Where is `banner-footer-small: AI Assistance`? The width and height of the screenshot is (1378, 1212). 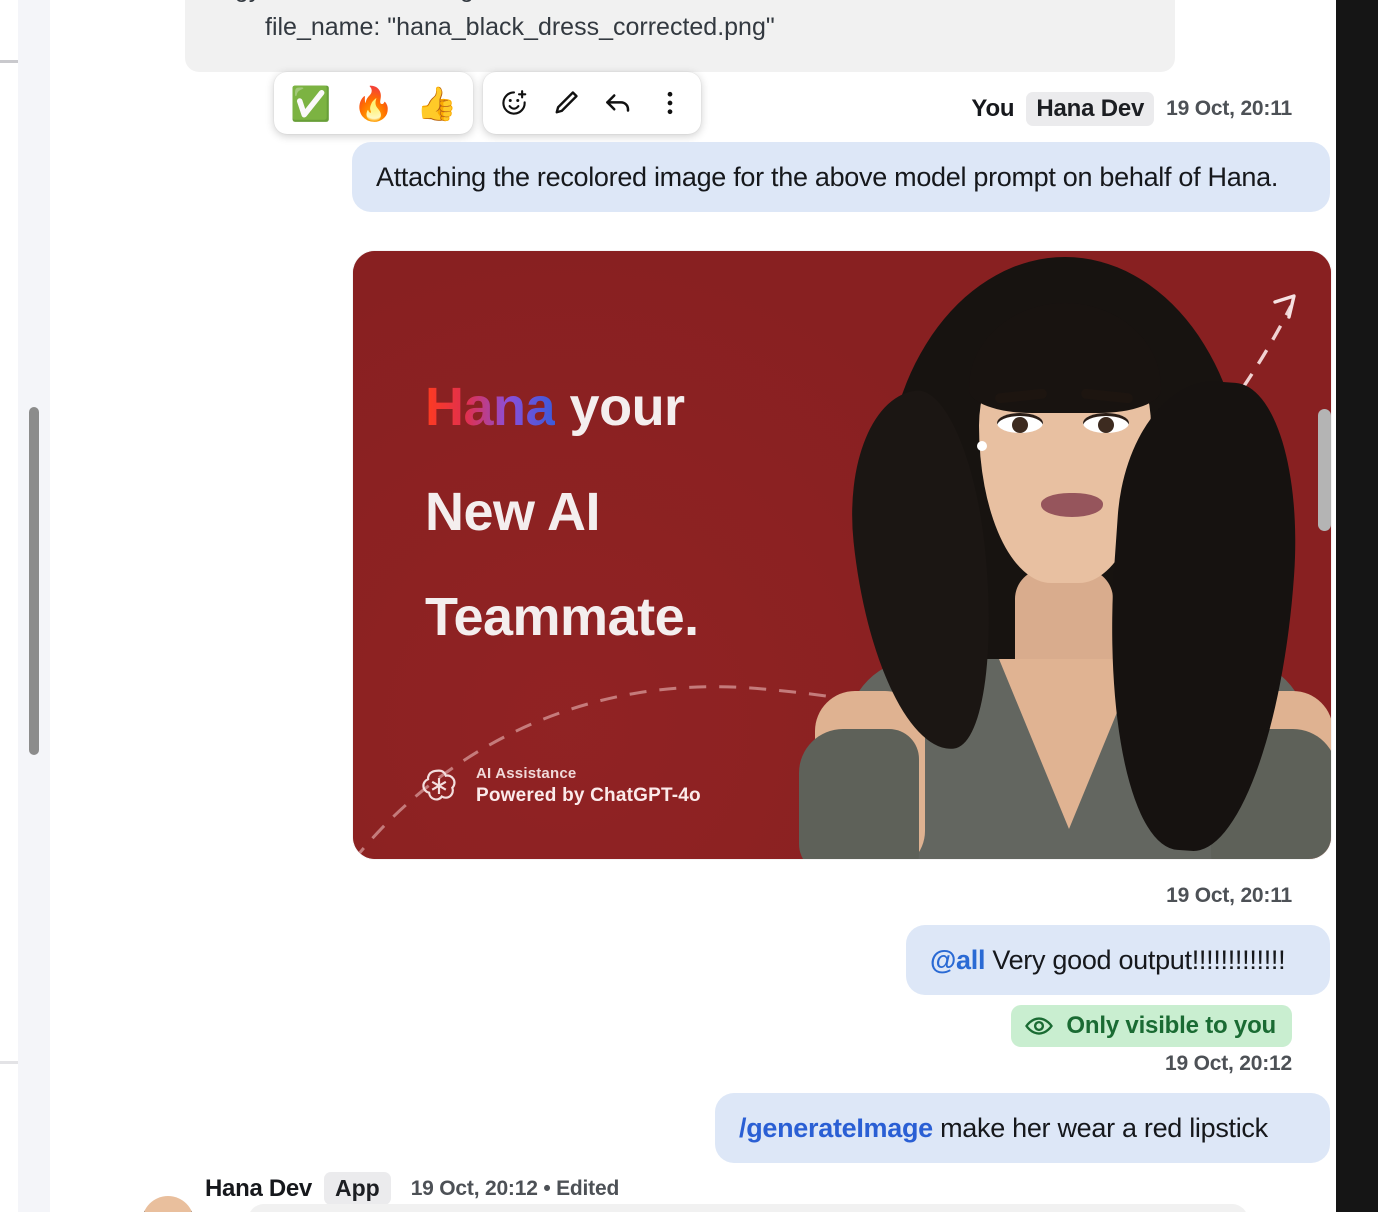
banner-footer-small: AI Assistance is located at coordinates (526, 773).